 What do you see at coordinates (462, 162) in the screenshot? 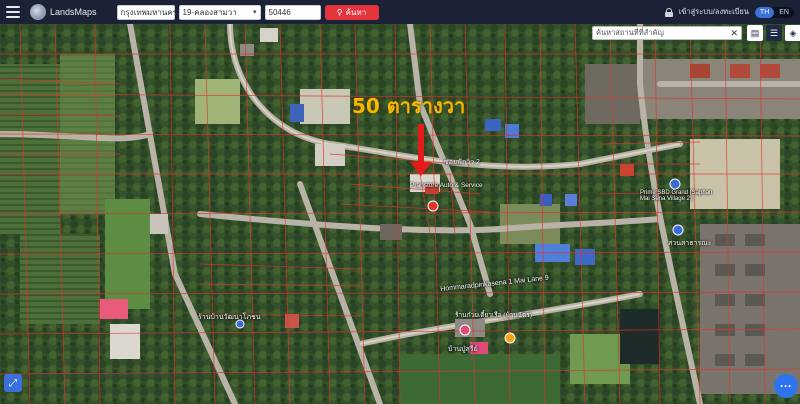
I see `poi-label: ซอยฟักวิว 2` at bounding box center [462, 162].